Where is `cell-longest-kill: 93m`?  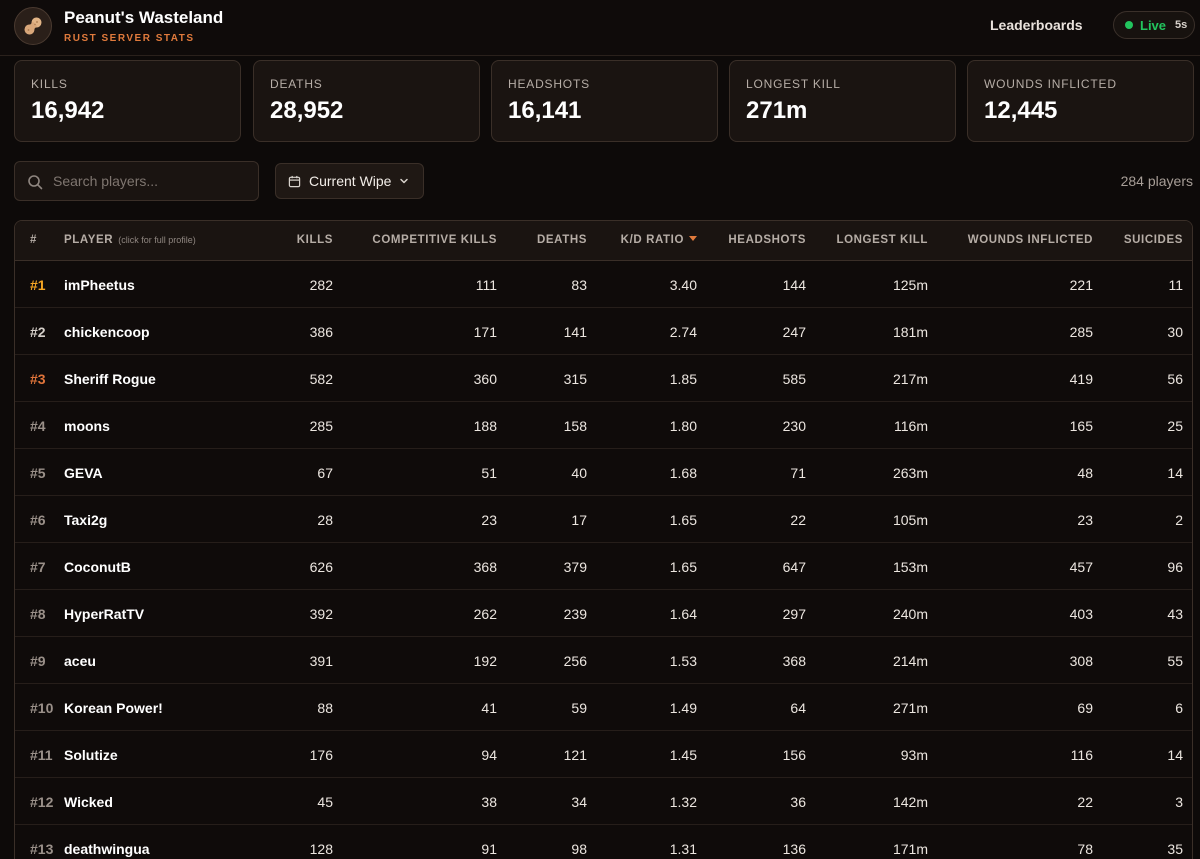
cell-longest-kill: 93m is located at coordinates (914, 755).